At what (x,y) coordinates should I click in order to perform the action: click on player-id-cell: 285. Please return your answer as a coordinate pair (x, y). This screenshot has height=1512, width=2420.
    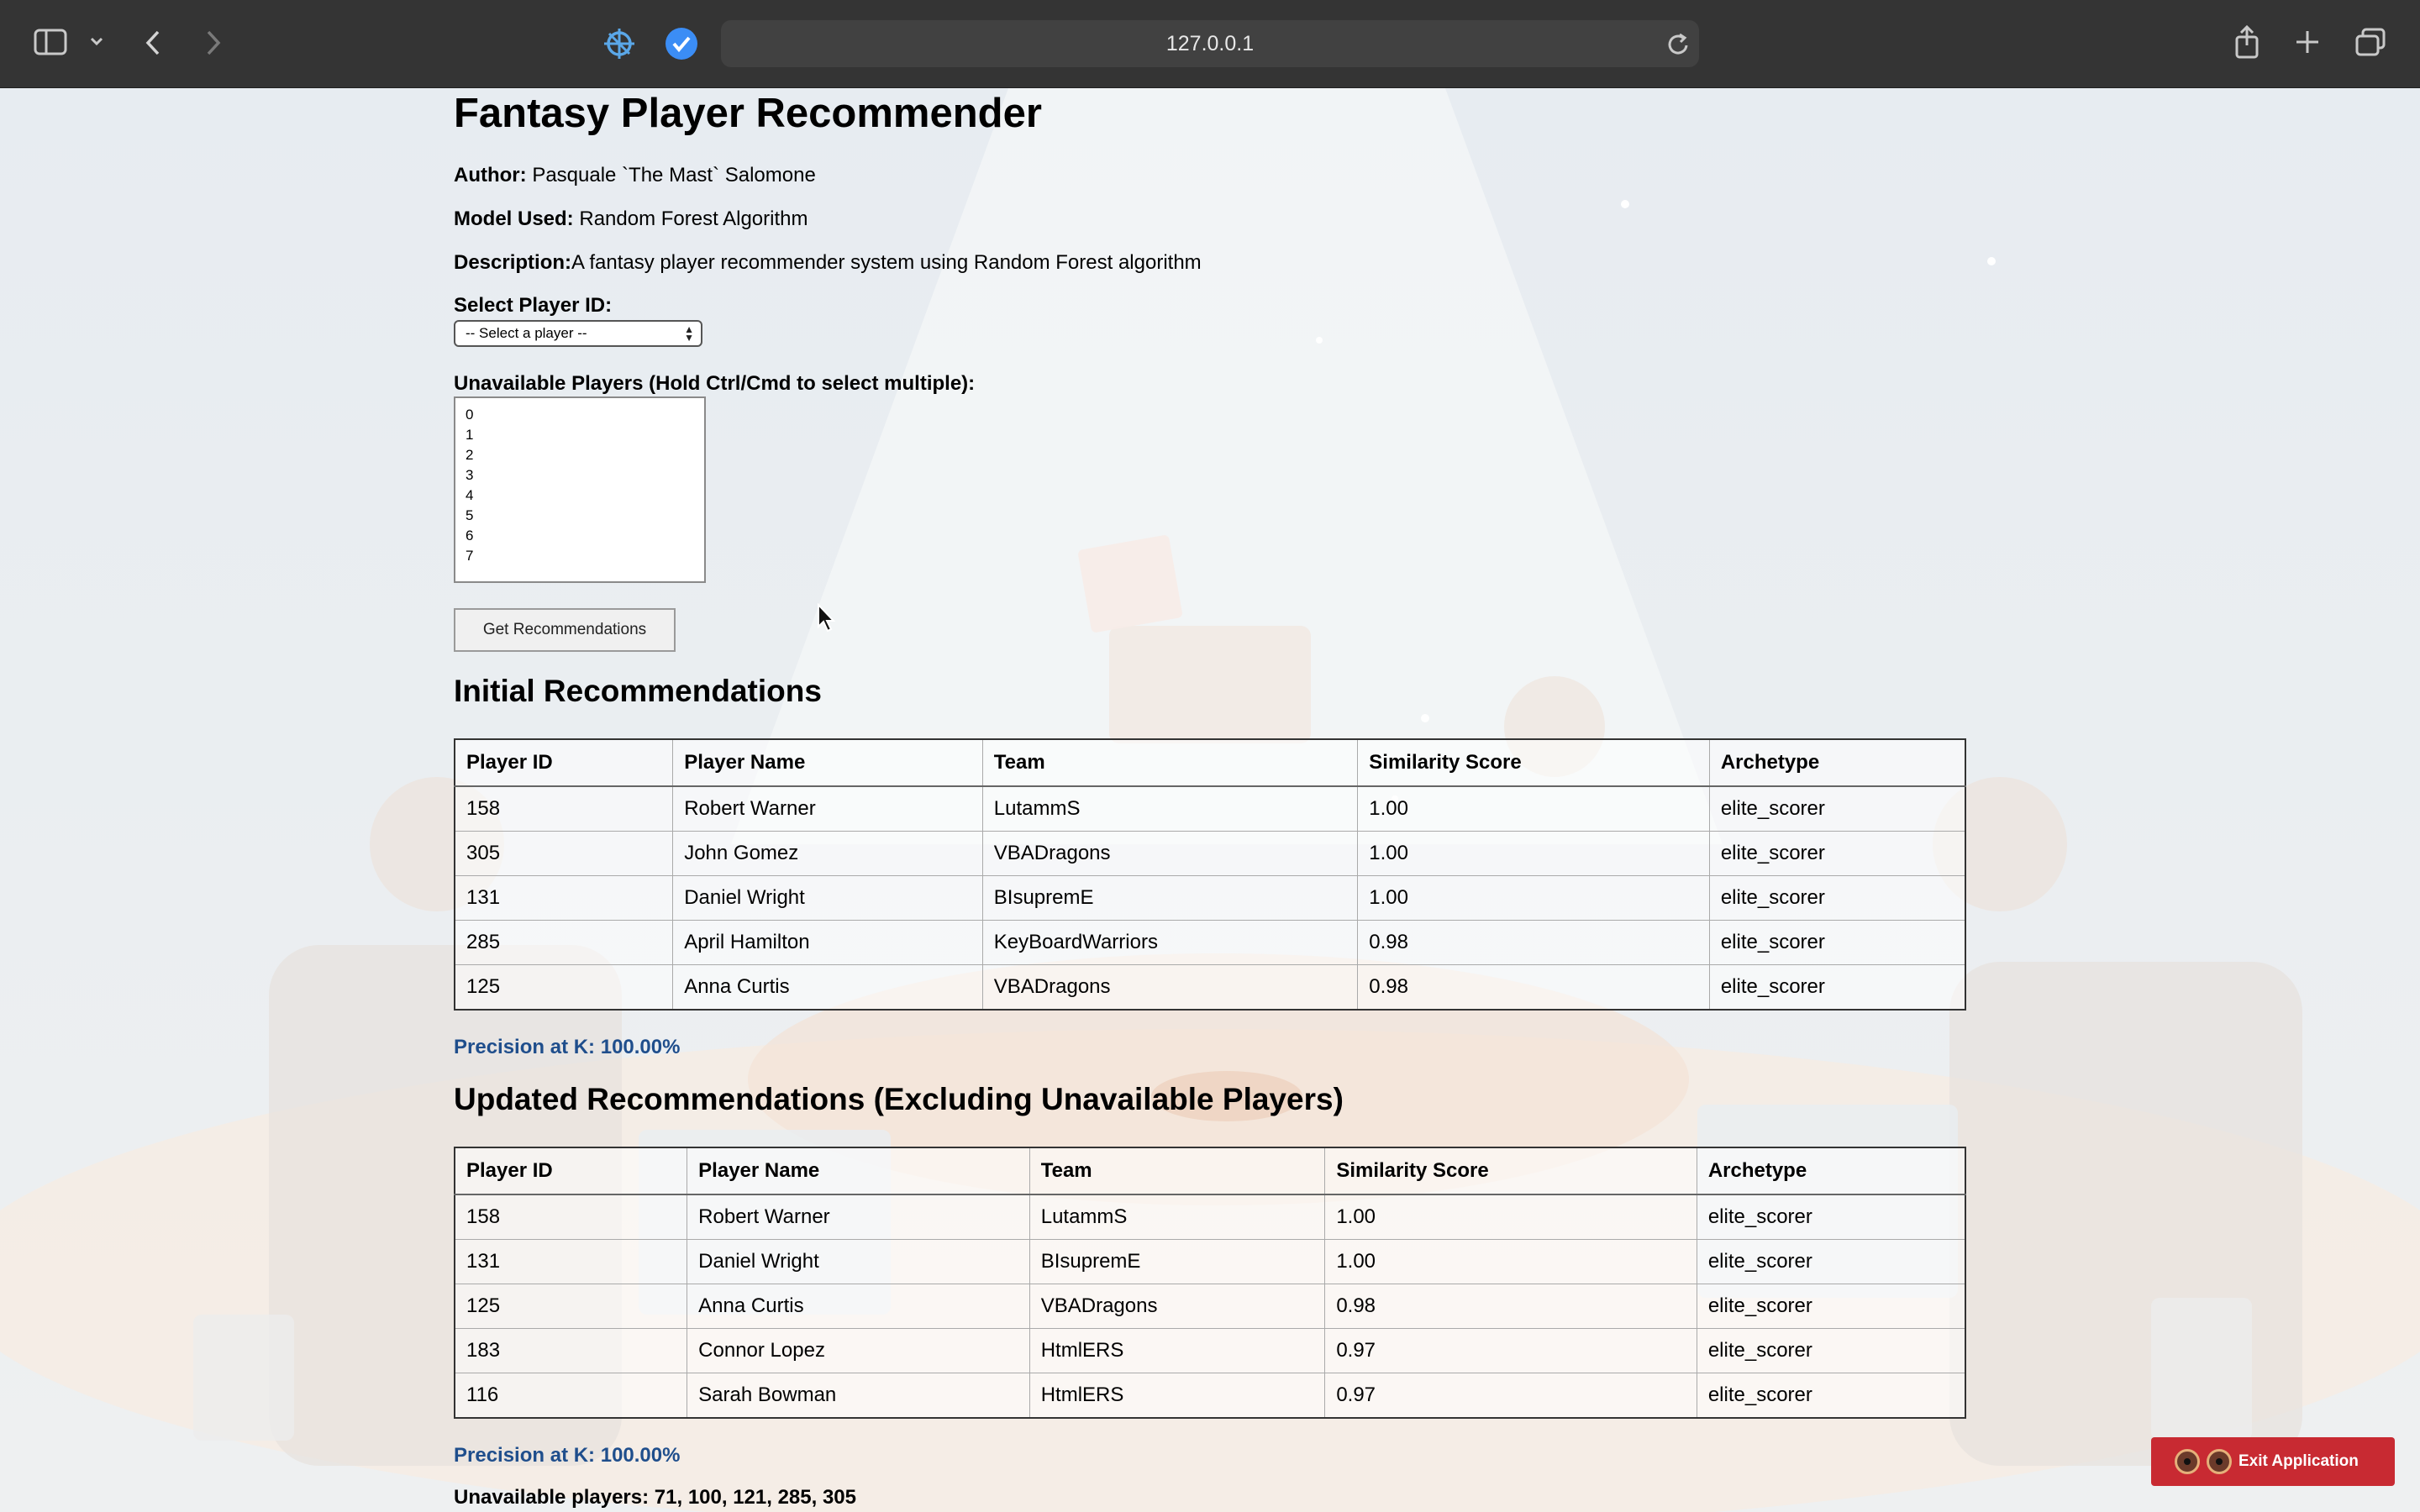
    Looking at the image, I should click on (564, 942).